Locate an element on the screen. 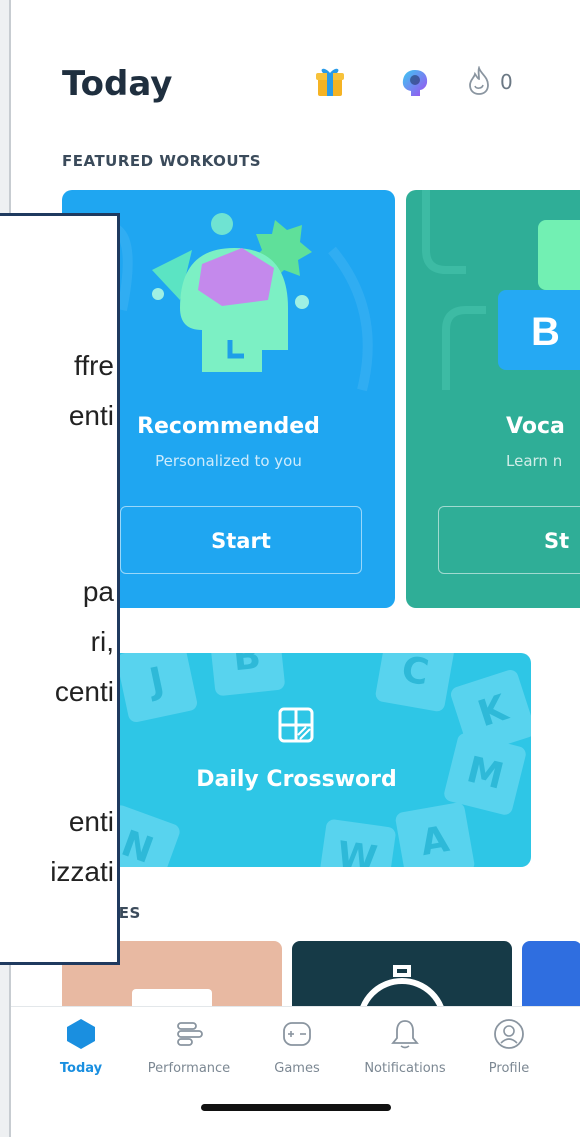  overlay-line: centi is located at coordinates (84, 691).